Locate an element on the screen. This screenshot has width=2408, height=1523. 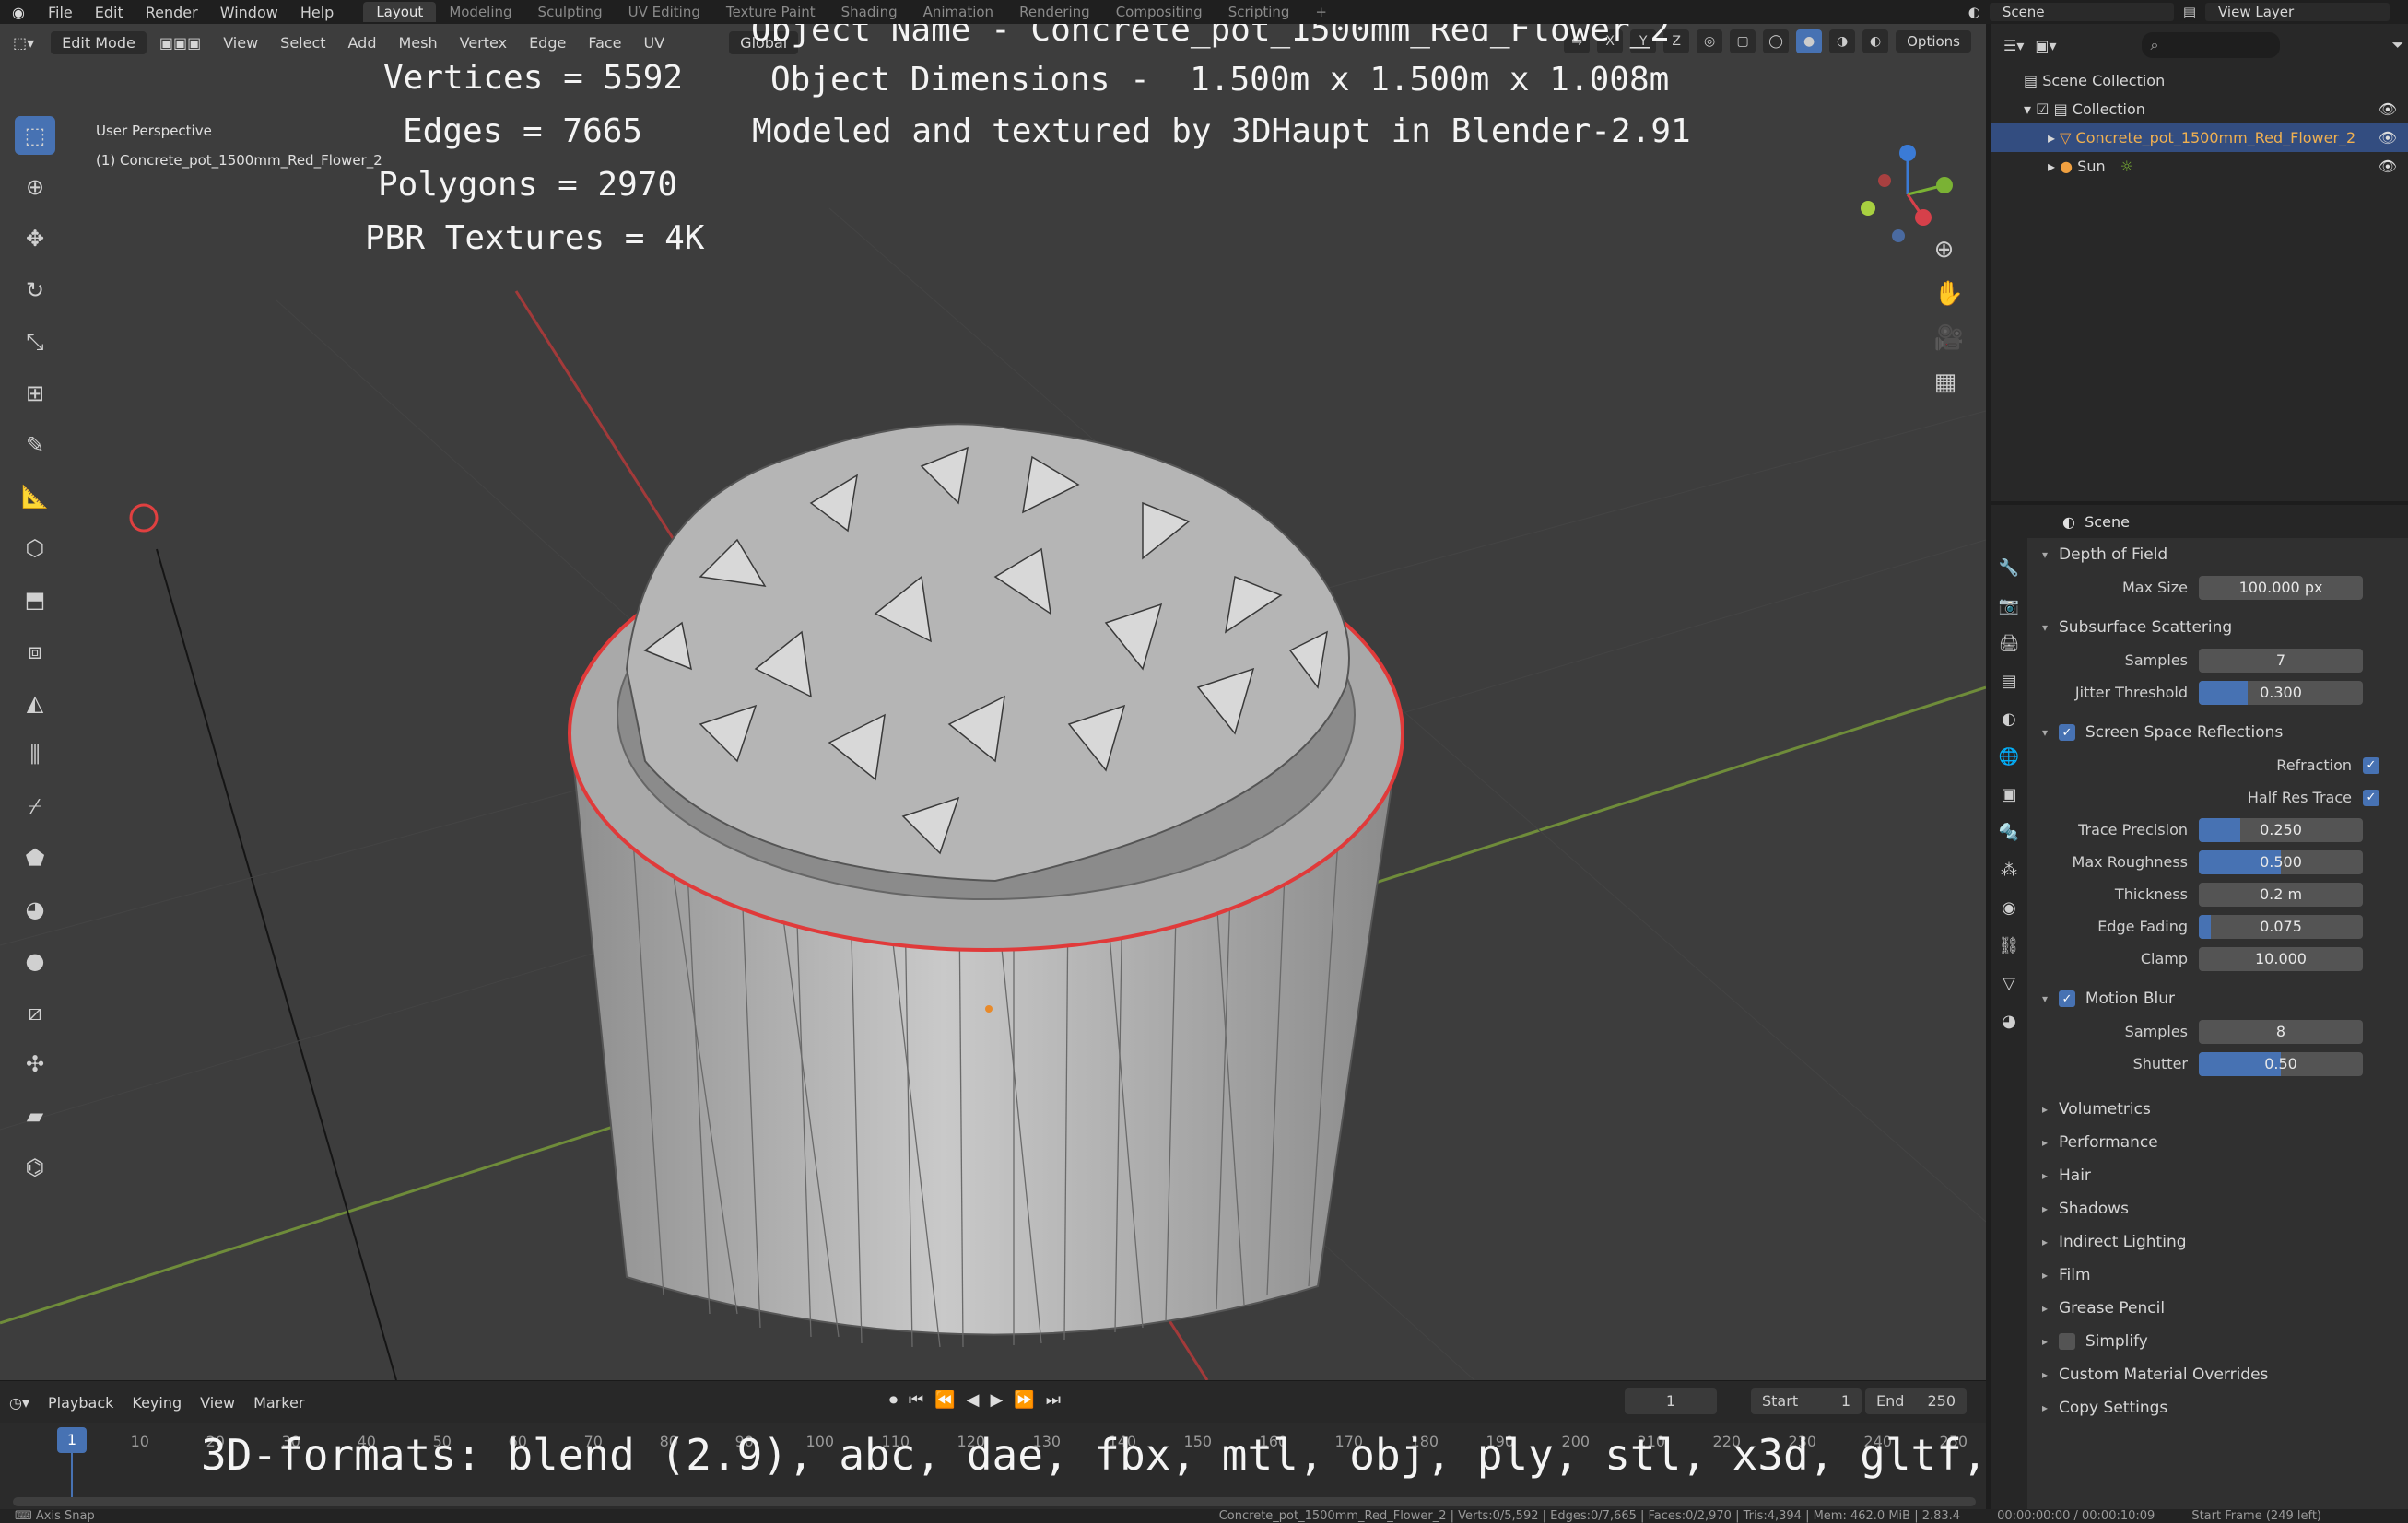
menu-edge: Edge is located at coordinates (547, 43).